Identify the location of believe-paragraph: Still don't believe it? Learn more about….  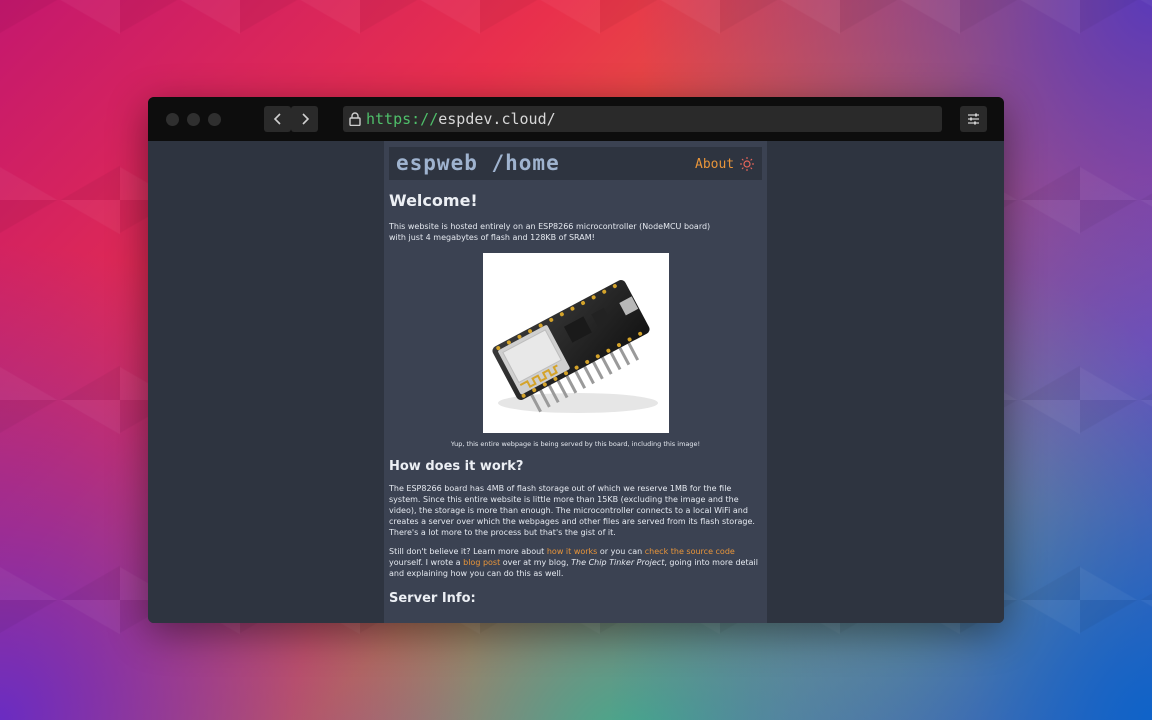
(575, 562).